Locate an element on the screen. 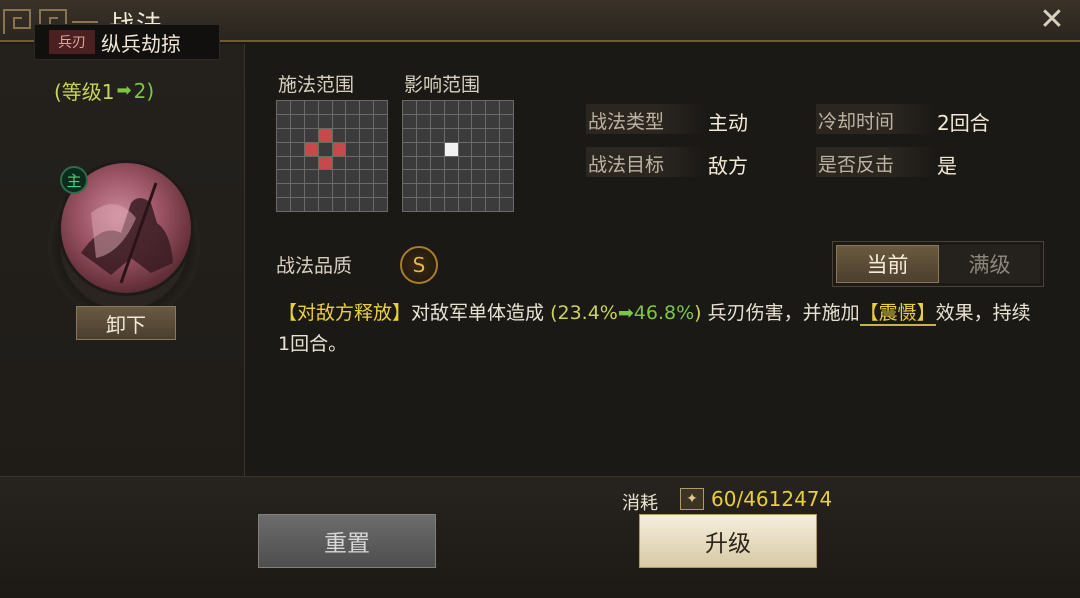 The width and height of the screenshot is (1080, 598). cast-range-grid is located at coordinates (332, 156).